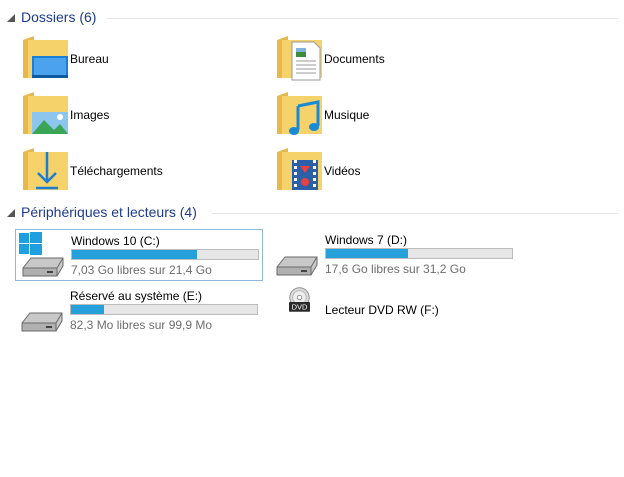  Describe the element at coordinates (398, 172) in the screenshot. I see `folder-videos: Vidéos` at that location.